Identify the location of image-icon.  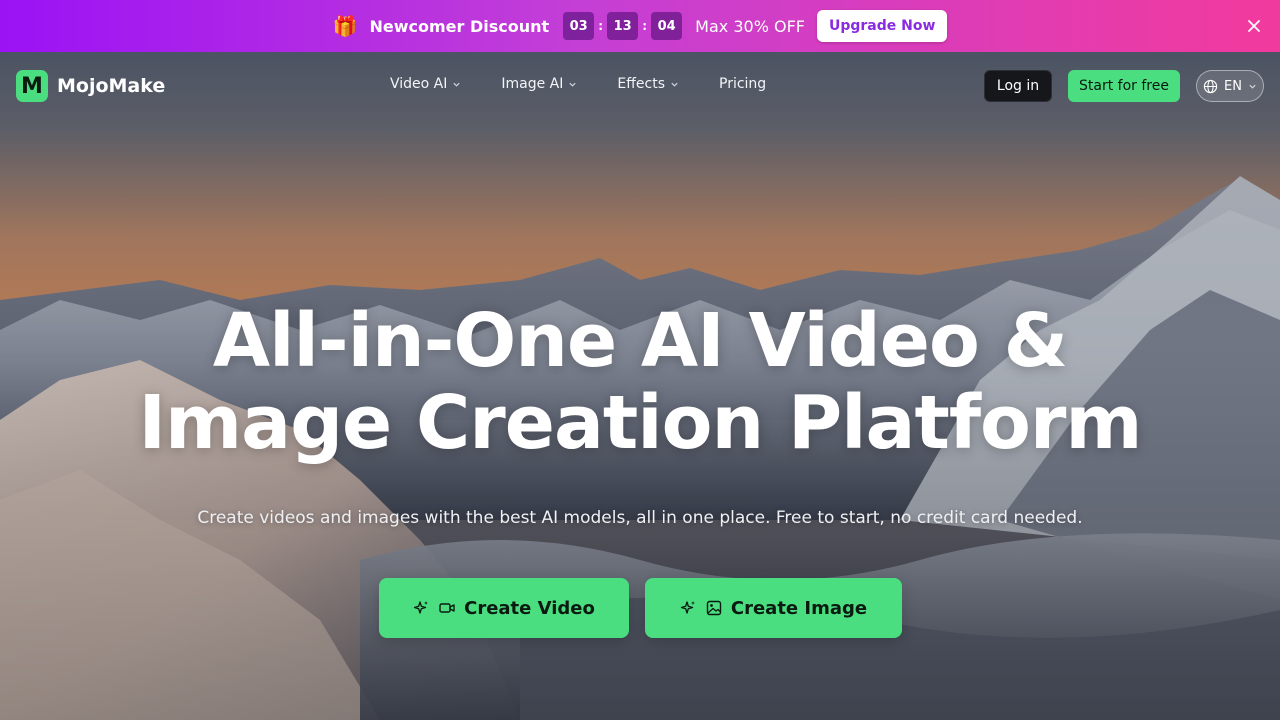
(714, 608).